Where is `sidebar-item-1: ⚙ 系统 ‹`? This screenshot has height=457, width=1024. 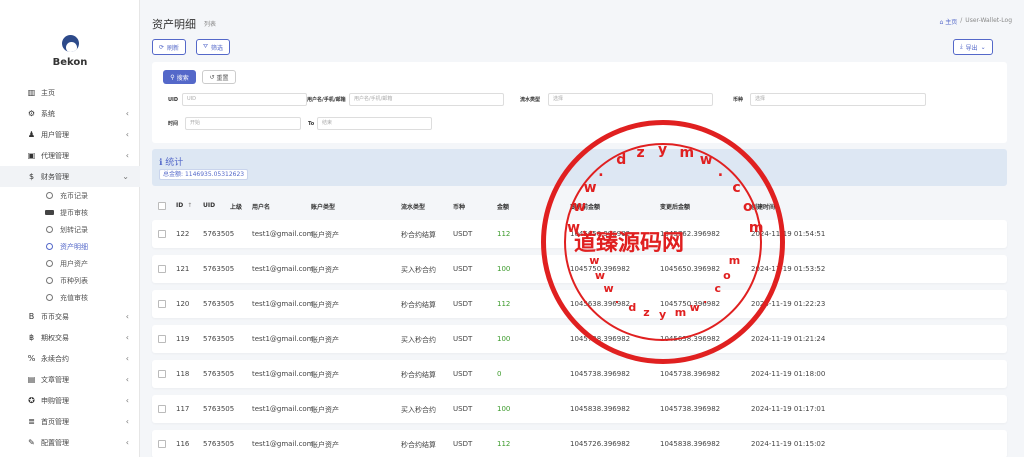 sidebar-item-1: ⚙ 系统 ‹ is located at coordinates (70, 113).